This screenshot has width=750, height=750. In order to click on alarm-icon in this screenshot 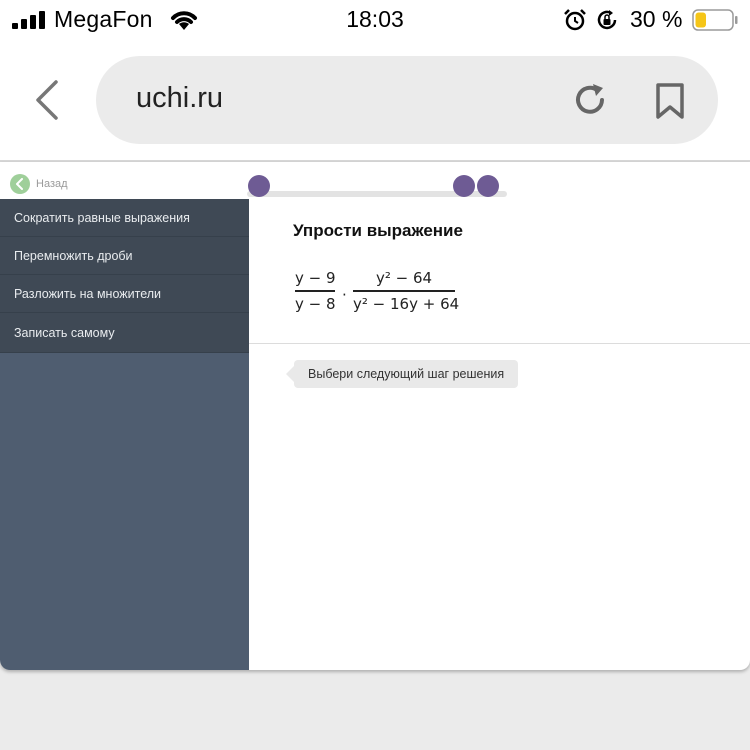, I will do `click(575, 20)`.